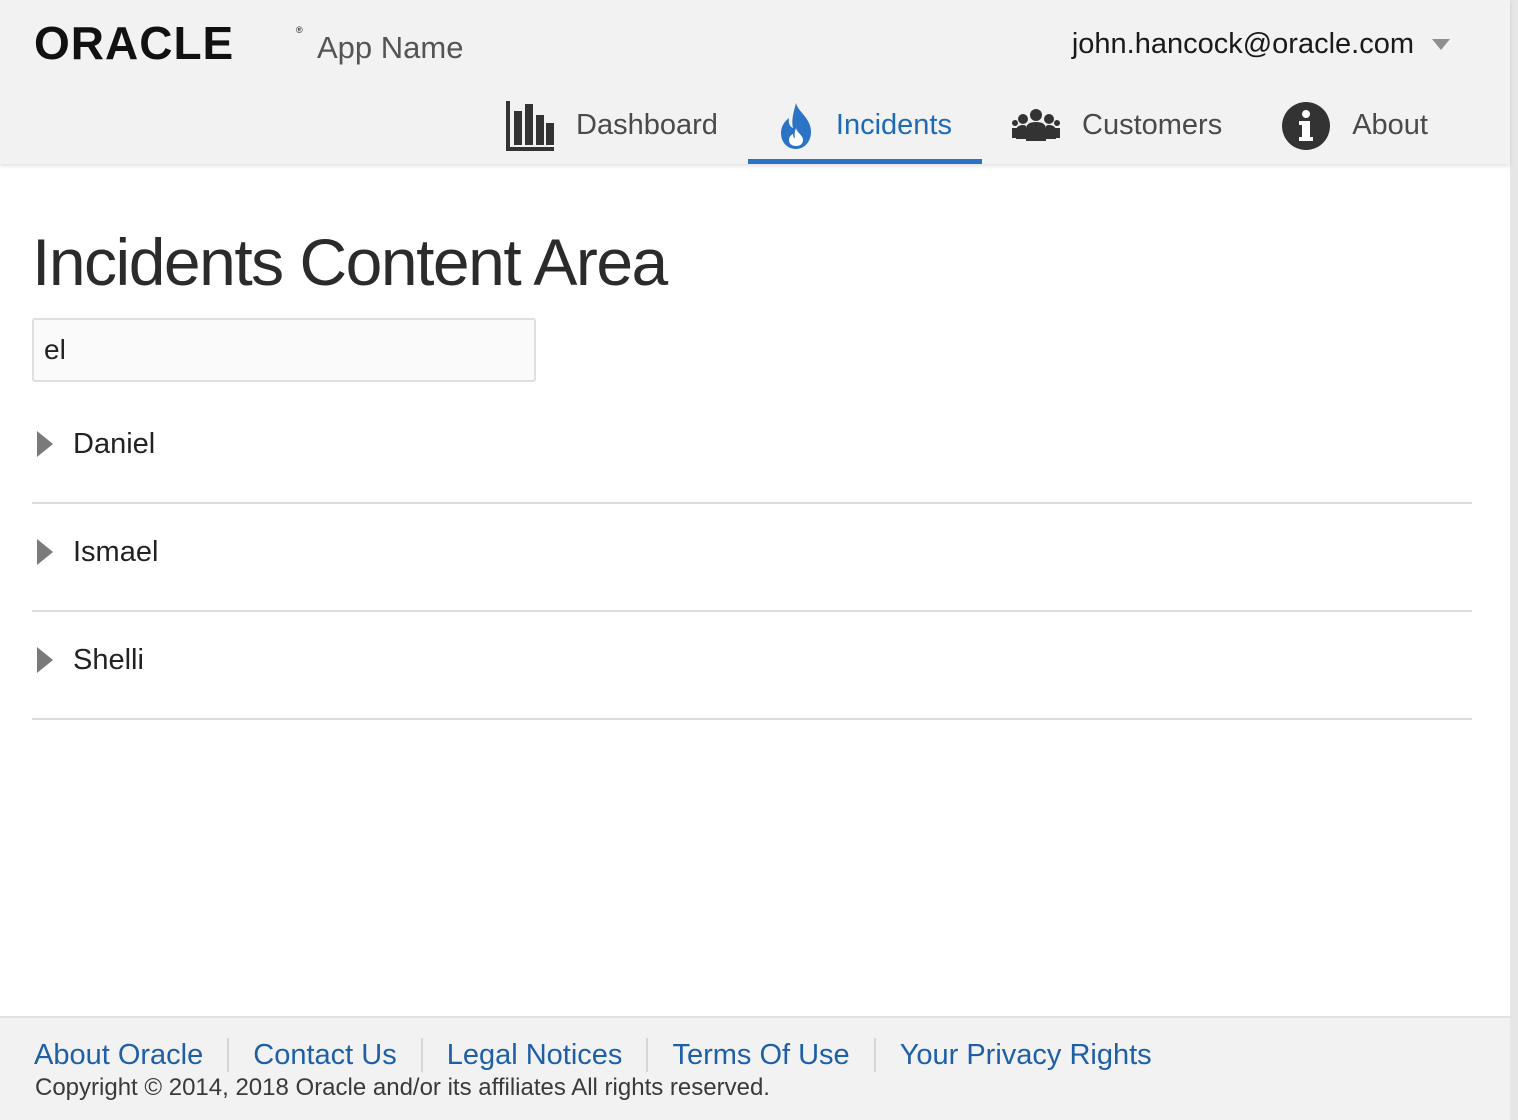 The height and width of the screenshot is (1120, 1518). Describe the element at coordinates (350, 262) in the screenshot. I see `page-title: Incidents Content Area` at that location.